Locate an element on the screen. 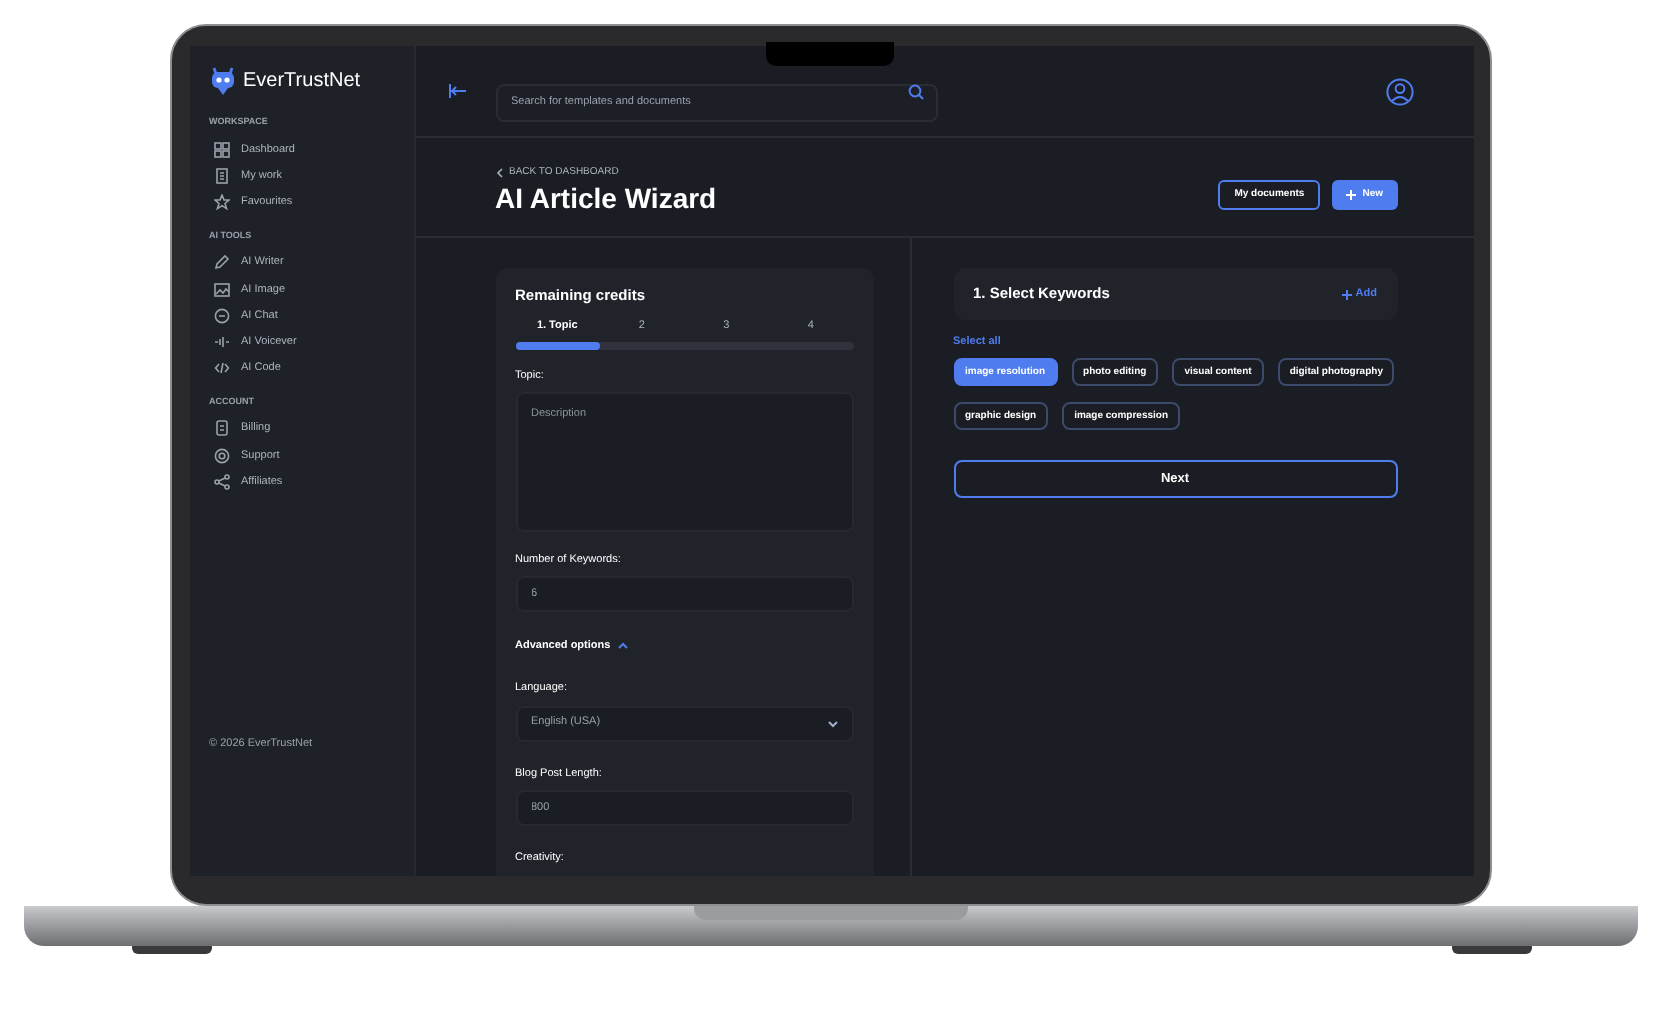 This screenshot has width=1662, height=1020. image-icon is located at coordinates (221, 289).